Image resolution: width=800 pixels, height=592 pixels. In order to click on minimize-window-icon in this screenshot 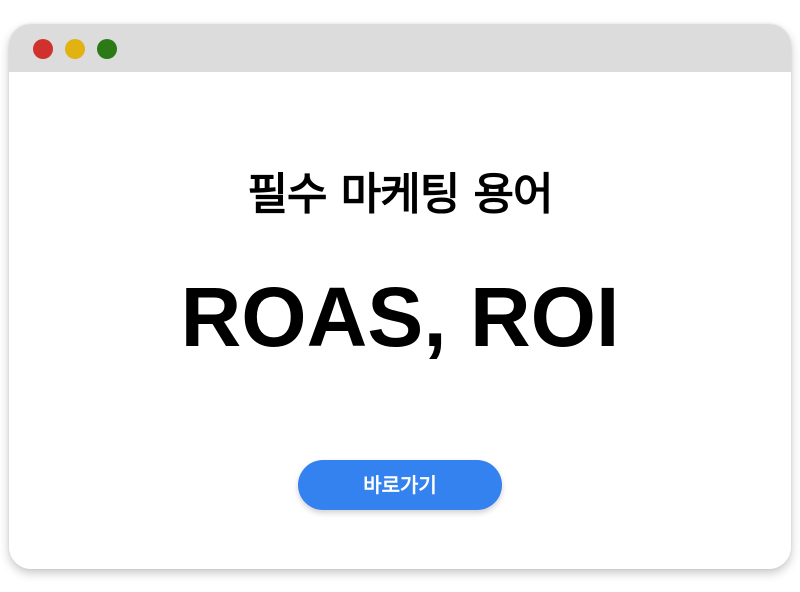, I will do `click(75, 49)`.